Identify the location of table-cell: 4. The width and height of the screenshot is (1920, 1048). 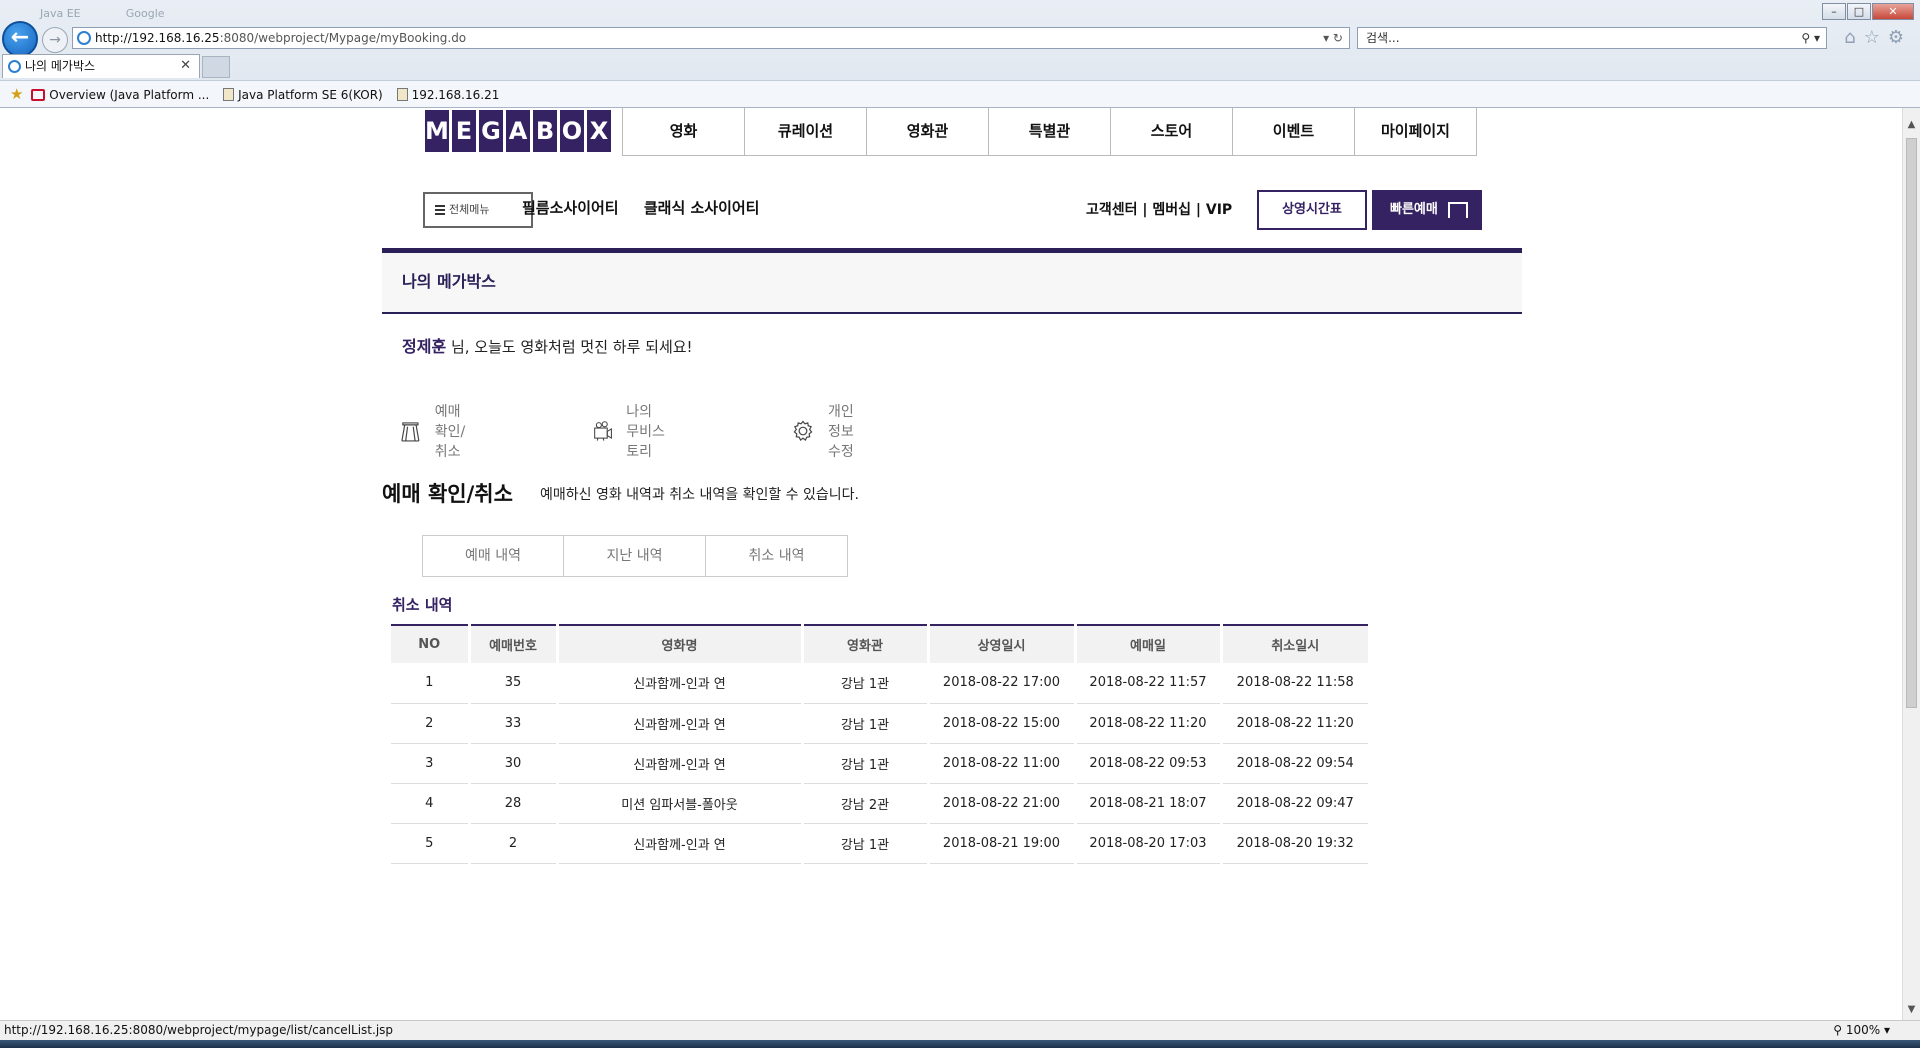
(430, 803).